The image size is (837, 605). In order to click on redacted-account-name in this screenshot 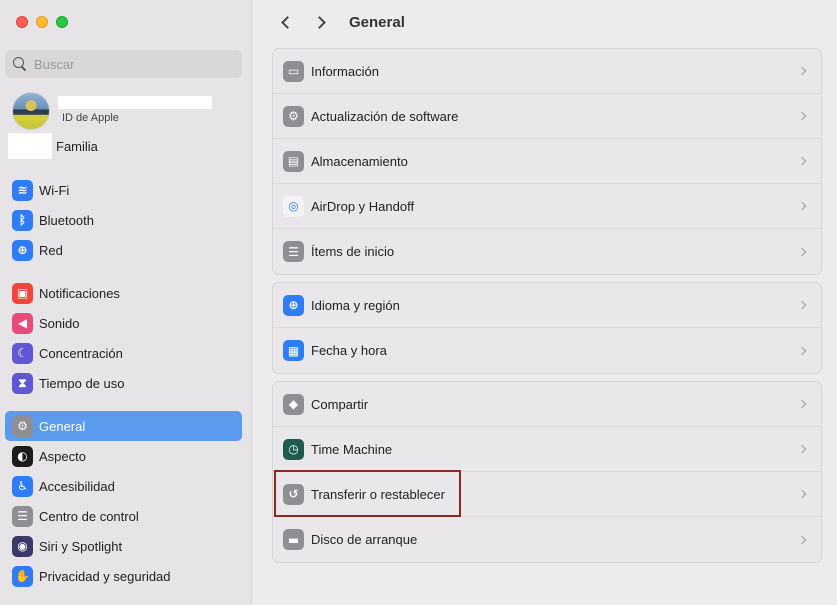, I will do `click(135, 102)`.